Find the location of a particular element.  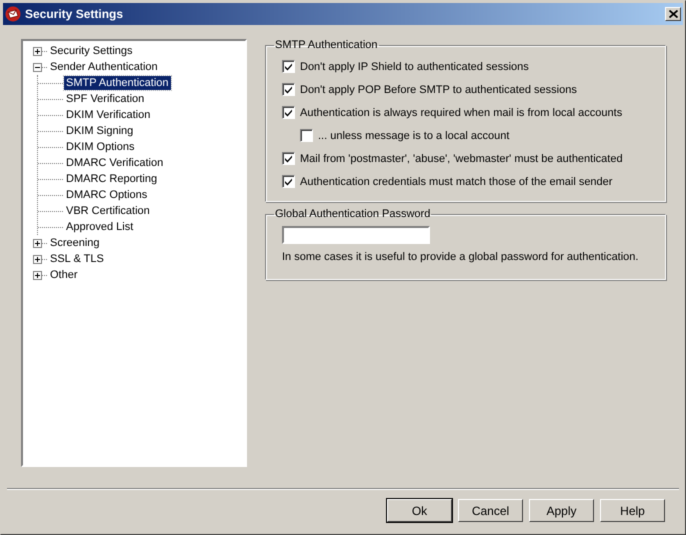

tree-item: DKIM Options is located at coordinates (100, 147).